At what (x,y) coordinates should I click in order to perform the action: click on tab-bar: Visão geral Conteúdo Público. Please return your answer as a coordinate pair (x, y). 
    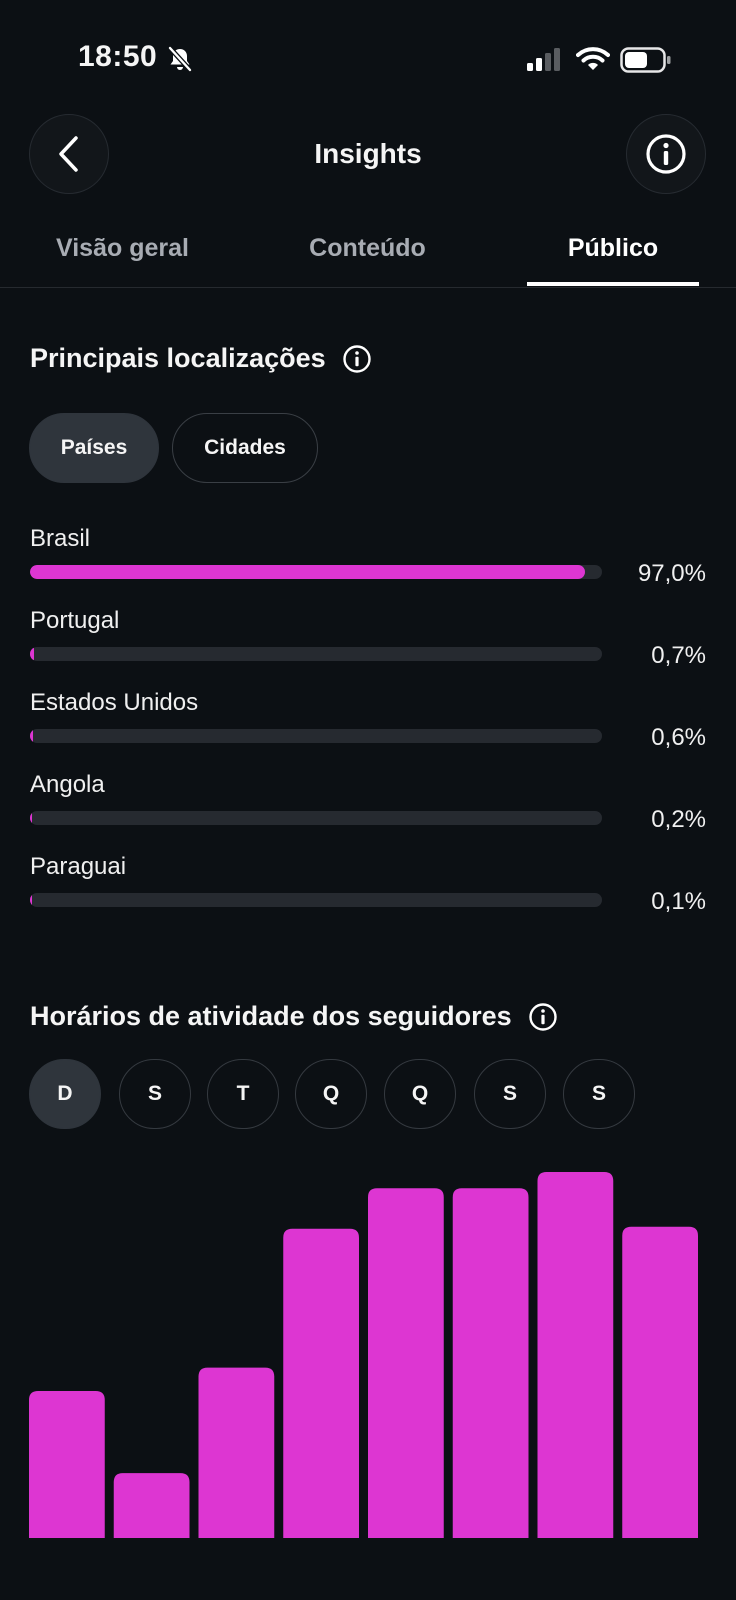
    Looking at the image, I should click on (368, 254).